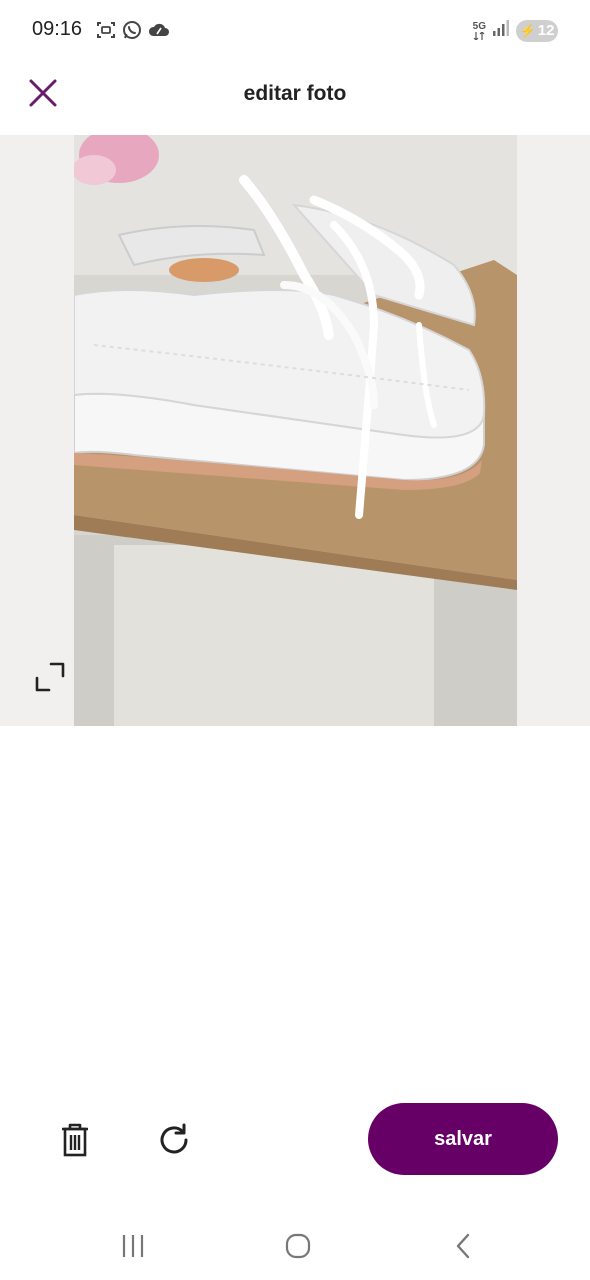 The image size is (590, 1280). I want to click on rotate-icon, so click(174, 1138).